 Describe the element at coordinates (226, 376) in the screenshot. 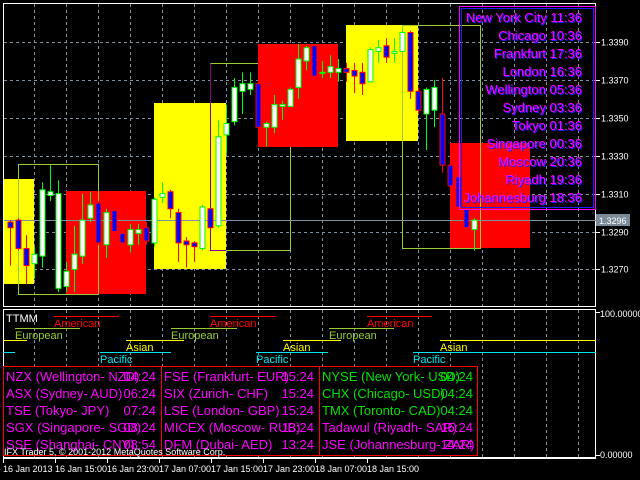

I see `exchange-name: FSE (Frankfurt- EUR)` at that location.